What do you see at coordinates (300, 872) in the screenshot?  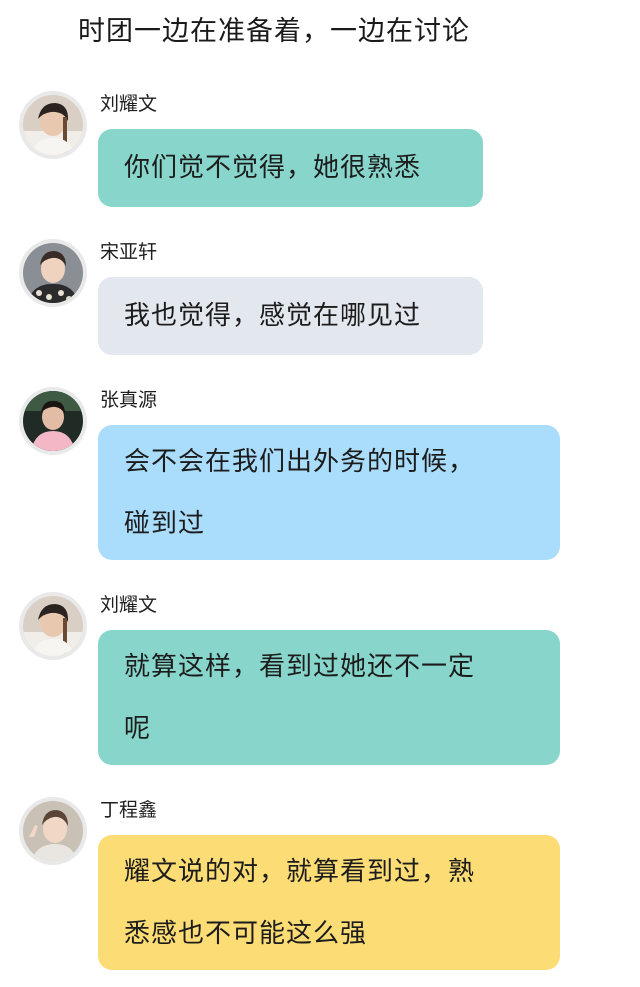 I see `message-text: 耀文说的对，就算看到过，熟` at bounding box center [300, 872].